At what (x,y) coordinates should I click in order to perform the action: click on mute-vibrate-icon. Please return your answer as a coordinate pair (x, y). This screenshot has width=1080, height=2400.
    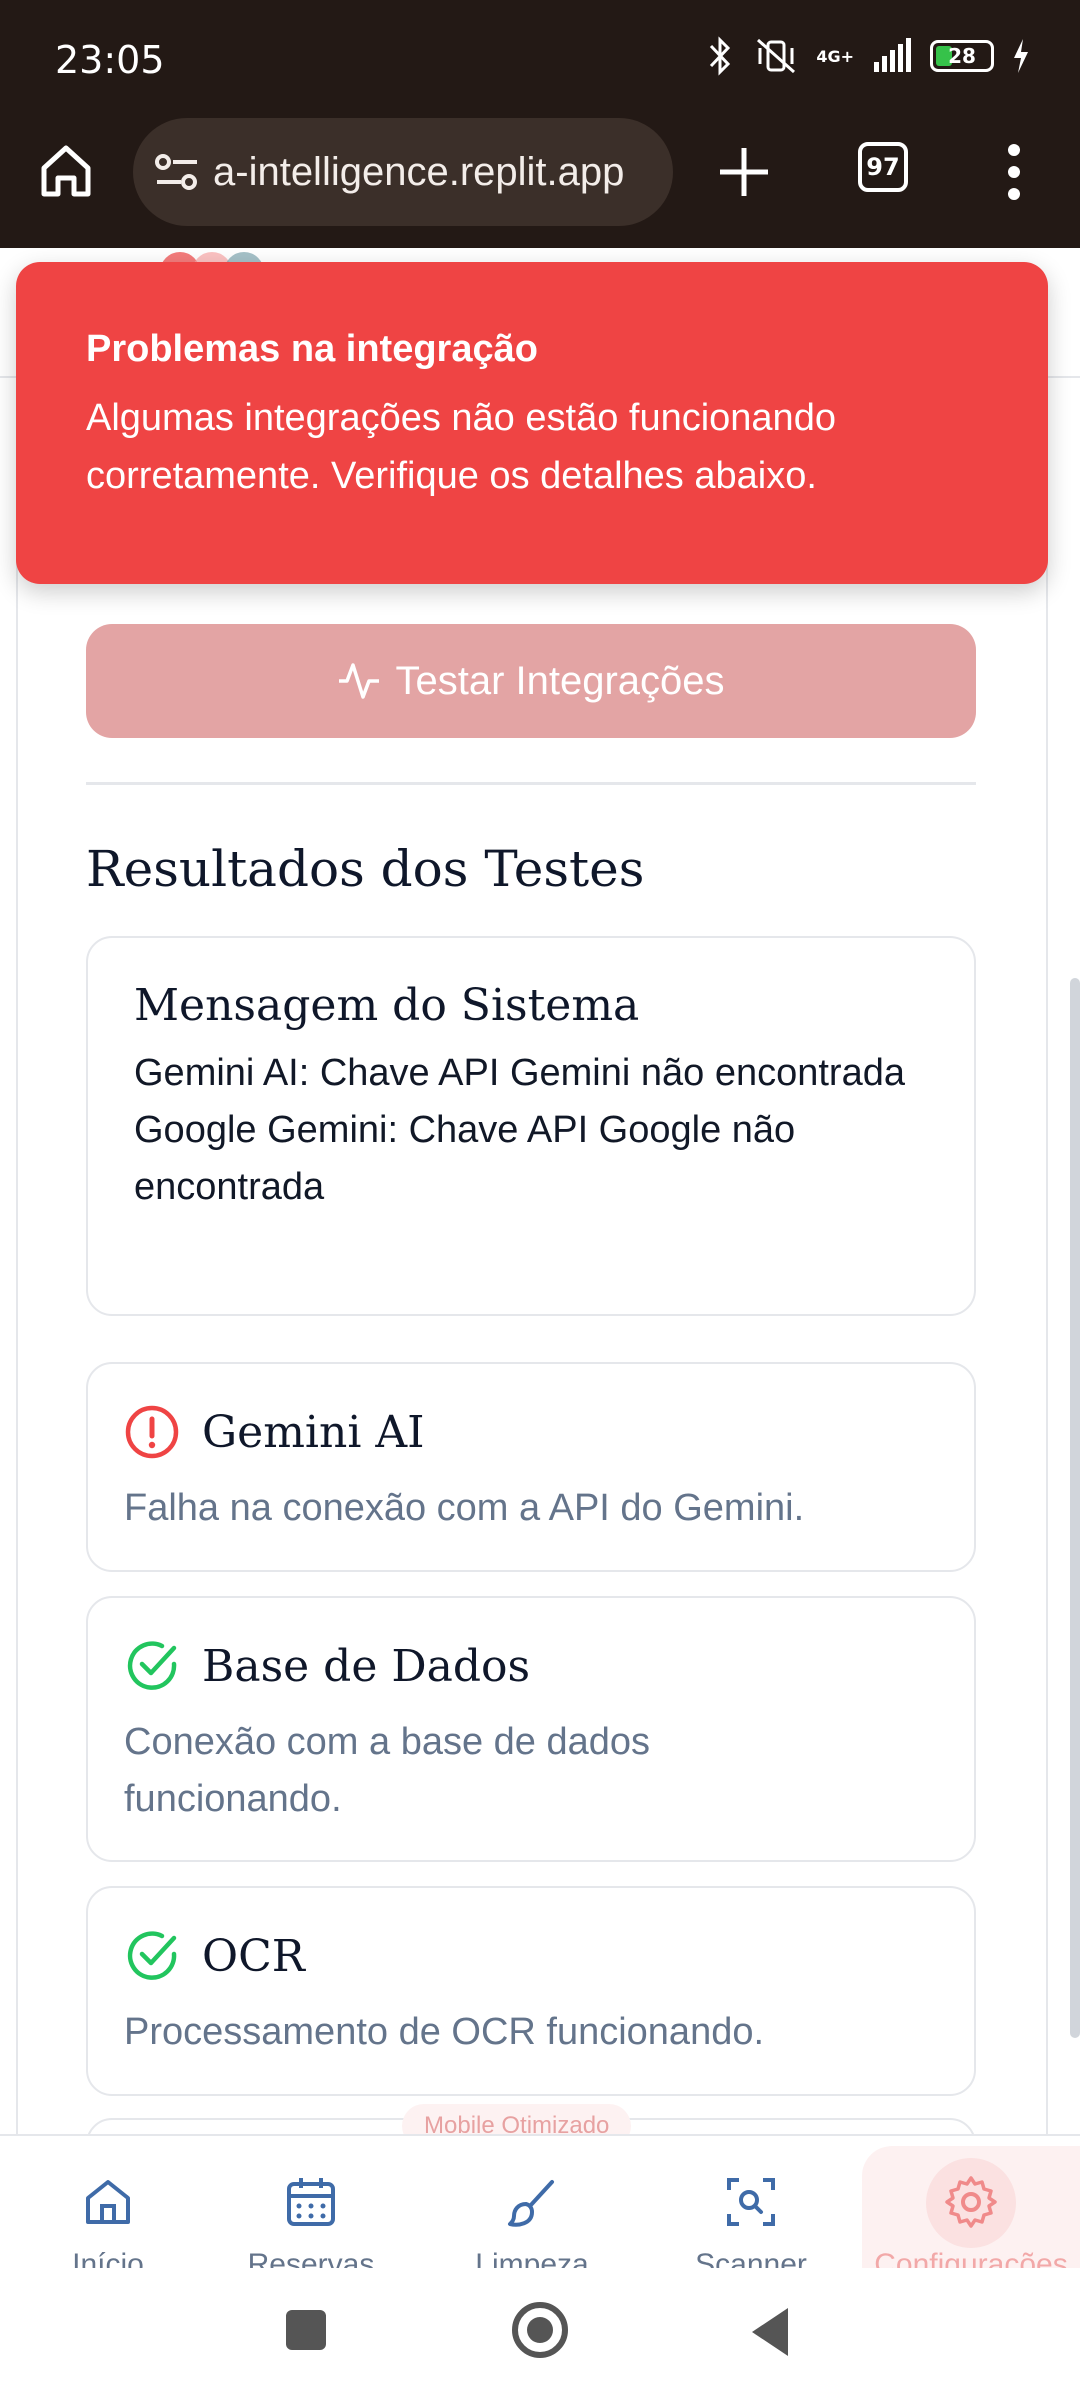
    Looking at the image, I should click on (776, 56).